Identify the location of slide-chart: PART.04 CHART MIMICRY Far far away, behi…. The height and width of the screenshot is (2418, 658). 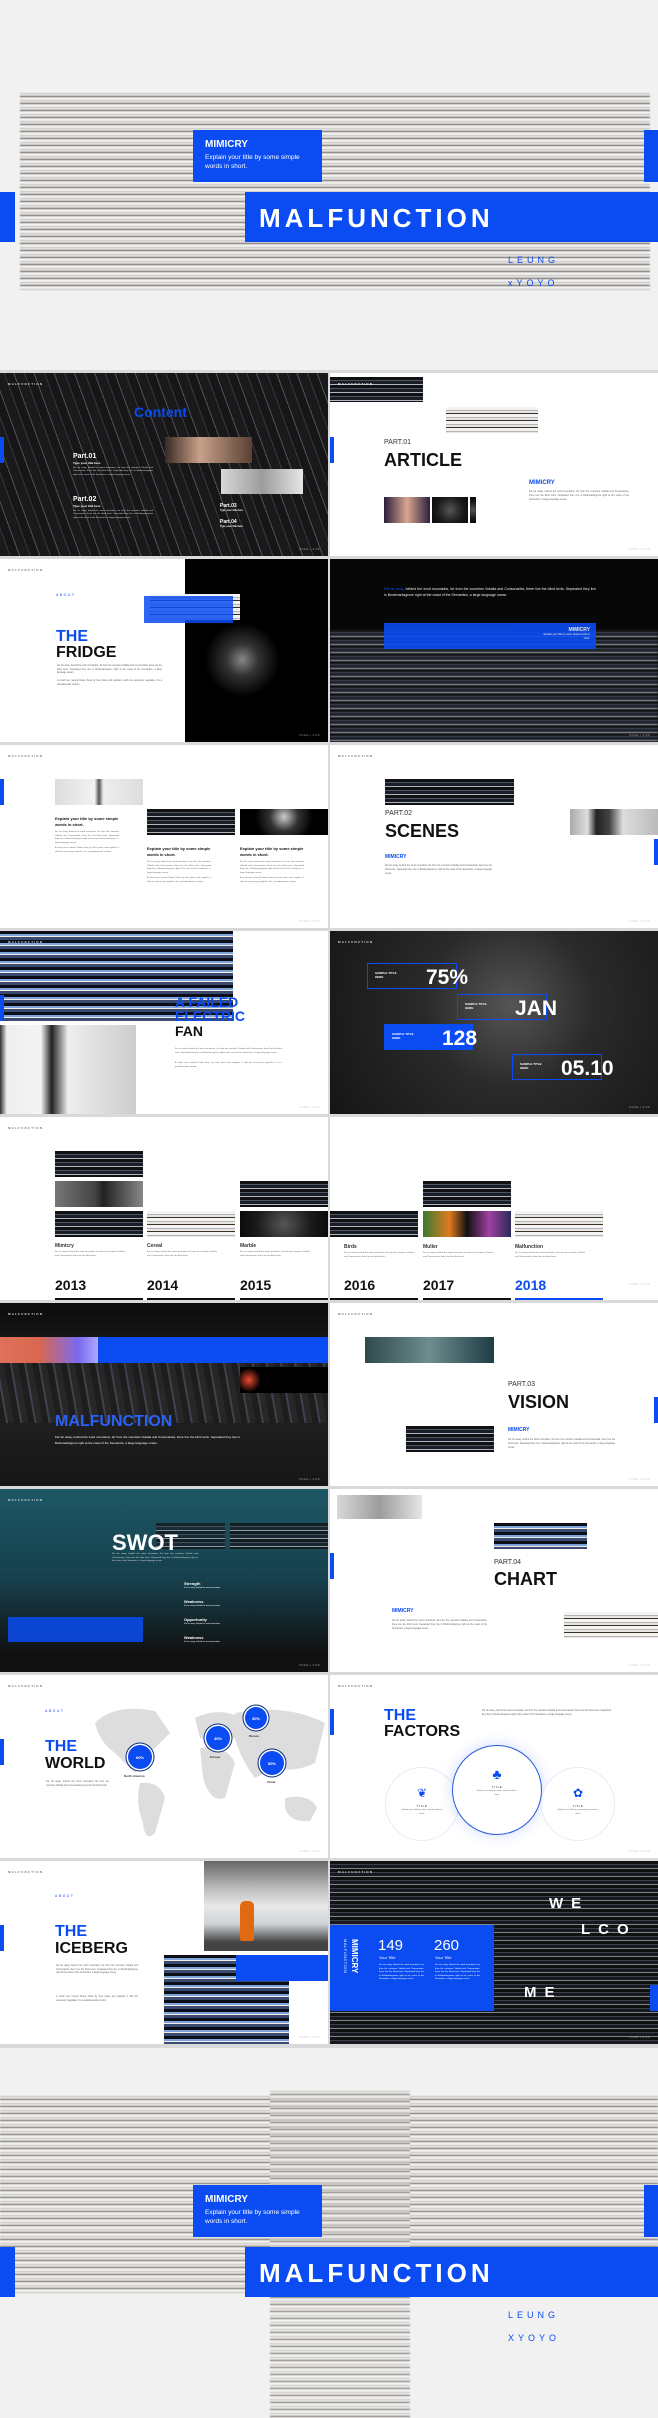
(494, 1580).